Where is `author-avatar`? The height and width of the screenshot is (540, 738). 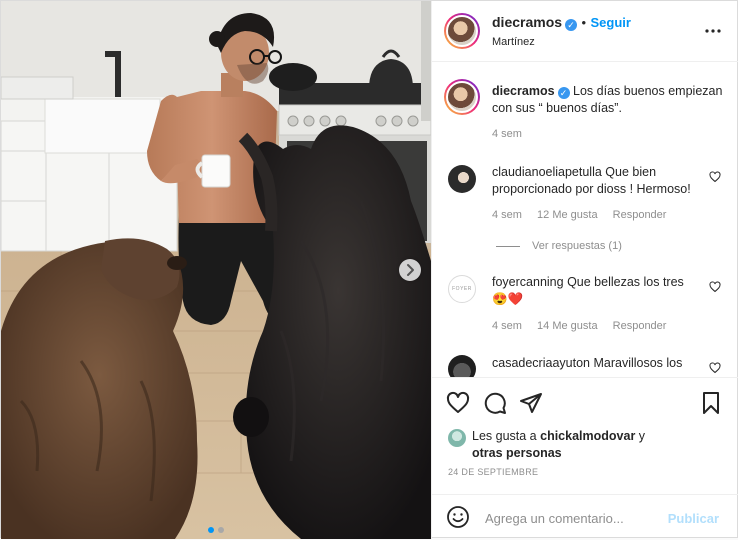
author-avatar is located at coordinates (462, 31).